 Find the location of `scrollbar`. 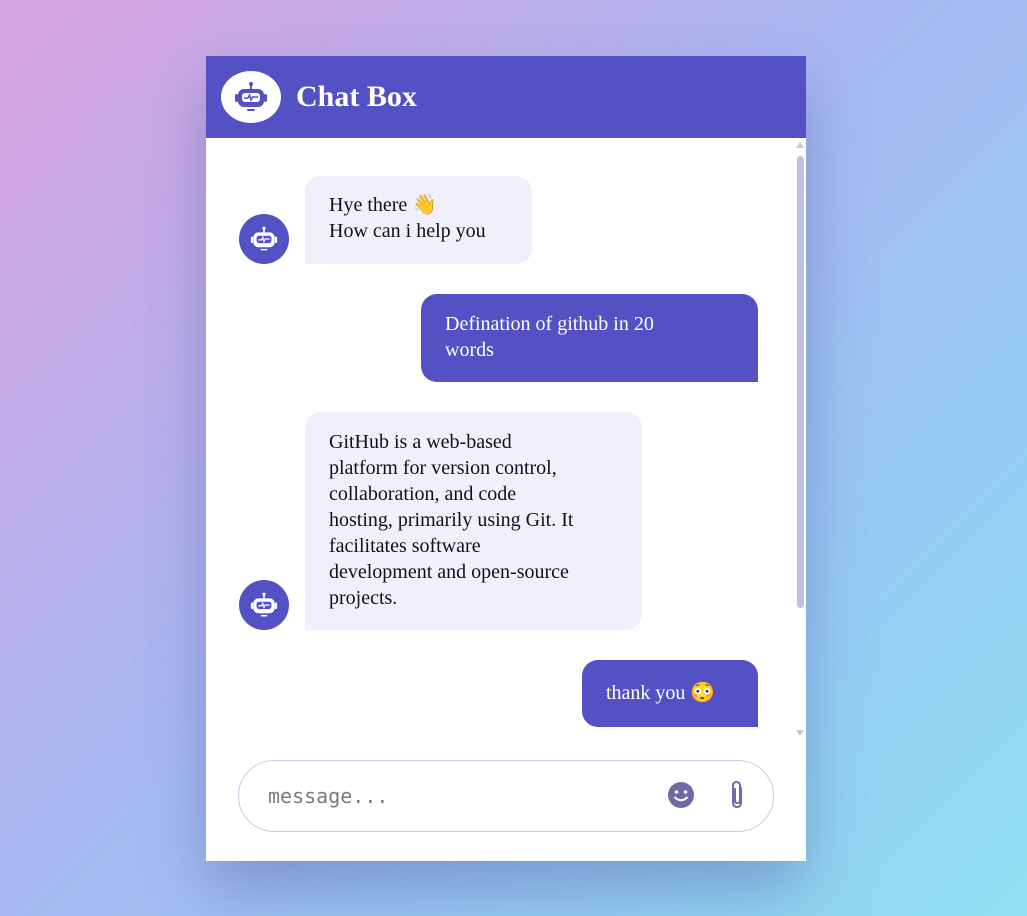

scrollbar is located at coordinates (800, 440).